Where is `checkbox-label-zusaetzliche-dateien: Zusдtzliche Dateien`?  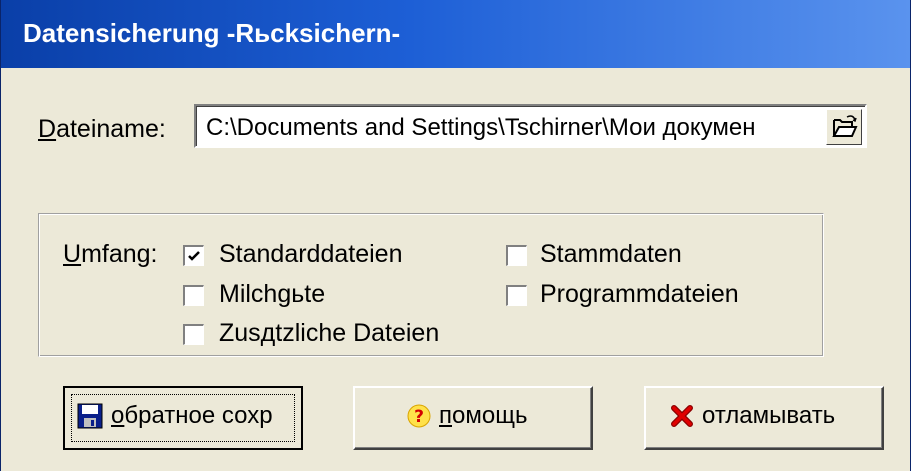 checkbox-label-zusaetzliche-dateien: Zusдtzliche Dateien is located at coordinates (329, 333).